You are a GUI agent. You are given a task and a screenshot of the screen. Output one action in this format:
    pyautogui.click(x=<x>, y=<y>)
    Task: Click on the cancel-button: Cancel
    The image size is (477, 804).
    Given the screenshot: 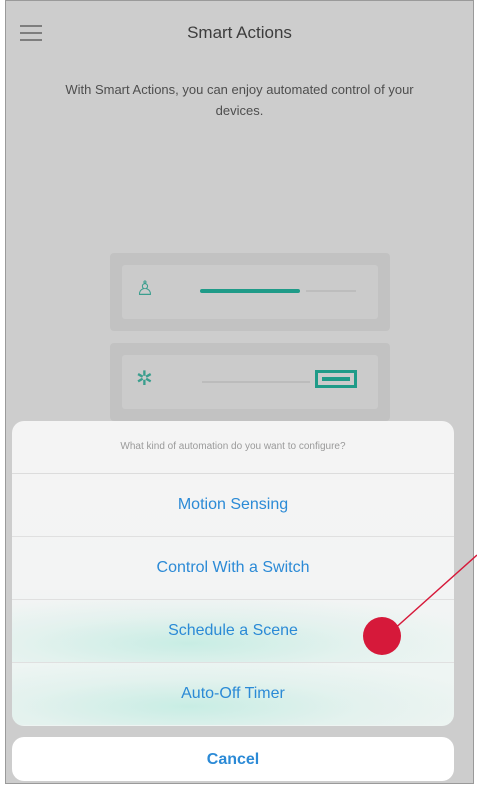 What is the action you would take?
    pyautogui.click(x=233, y=759)
    